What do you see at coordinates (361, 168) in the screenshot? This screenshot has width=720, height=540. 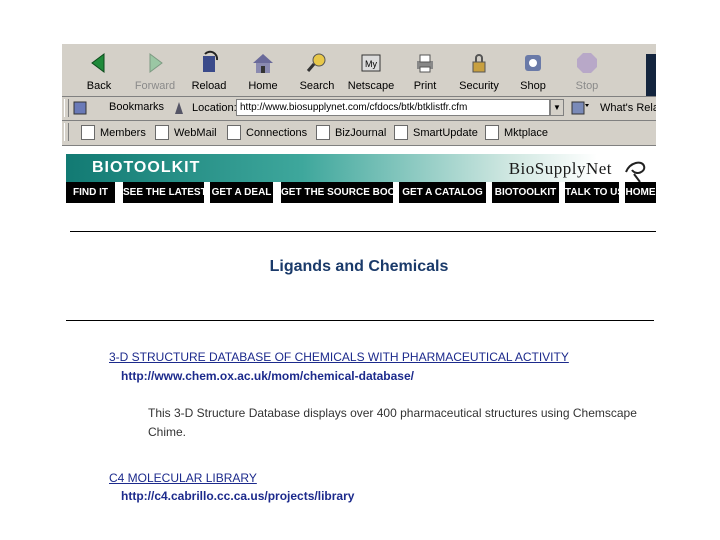 I see `site-banner: BIOTOOLKIT BioSupplyNet` at bounding box center [361, 168].